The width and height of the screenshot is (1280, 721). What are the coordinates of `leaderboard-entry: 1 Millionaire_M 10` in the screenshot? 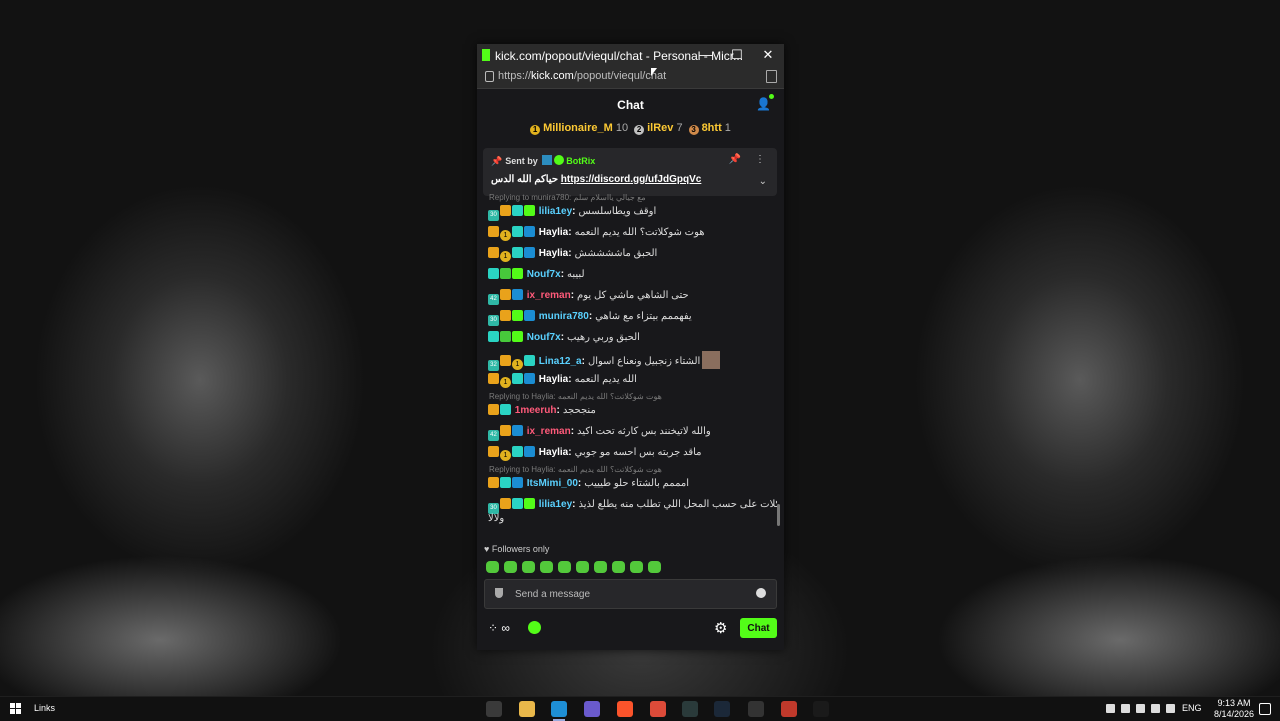 It's located at (579, 128).